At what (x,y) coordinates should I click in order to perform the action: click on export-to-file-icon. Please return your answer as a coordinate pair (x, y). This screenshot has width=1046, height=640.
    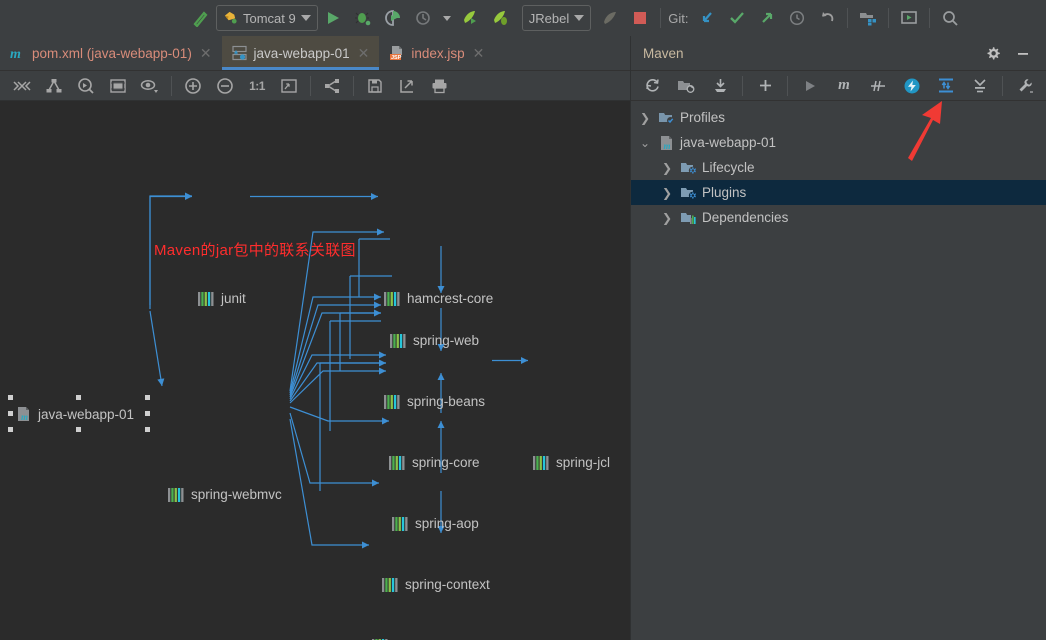
    Looking at the image, I should click on (375, 86).